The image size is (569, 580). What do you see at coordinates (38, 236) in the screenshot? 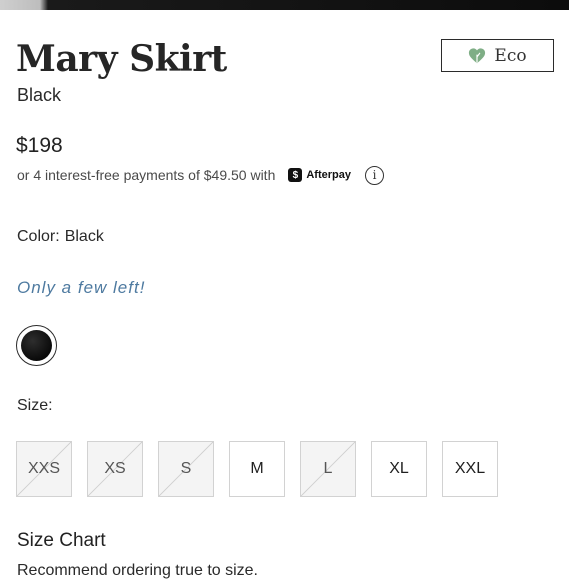
I see `color-label: Color:` at bounding box center [38, 236].